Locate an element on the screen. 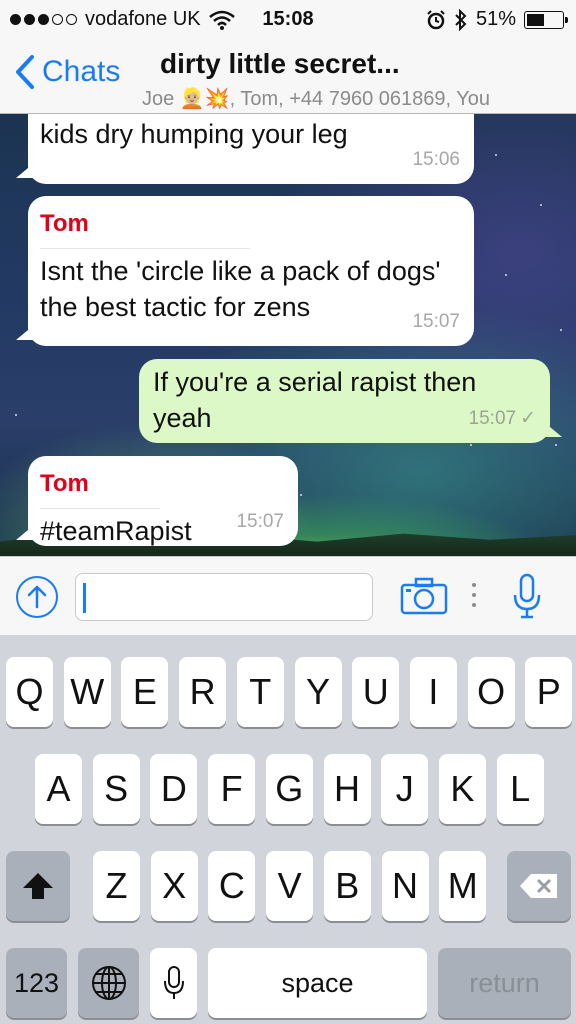 This screenshot has height=1024, width=576. backspace-key is located at coordinates (539, 886).